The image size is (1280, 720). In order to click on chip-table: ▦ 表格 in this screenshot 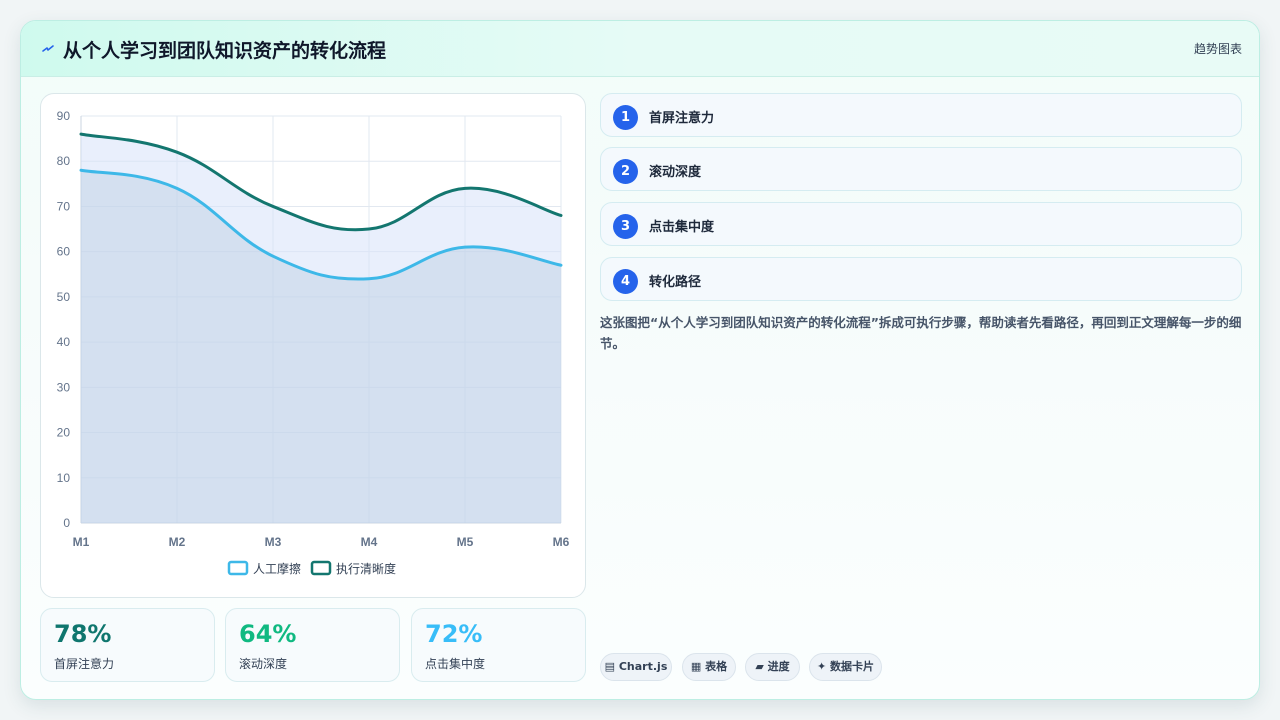, I will do `click(709, 667)`.